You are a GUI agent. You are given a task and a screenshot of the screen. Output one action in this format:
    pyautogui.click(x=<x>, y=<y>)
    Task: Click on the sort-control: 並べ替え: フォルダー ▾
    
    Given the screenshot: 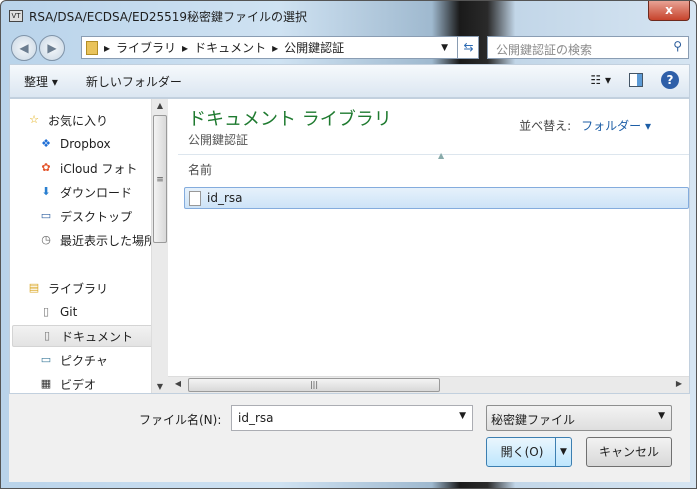 What is the action you would take?
    pyautogui.click(x=585, y=125)
    